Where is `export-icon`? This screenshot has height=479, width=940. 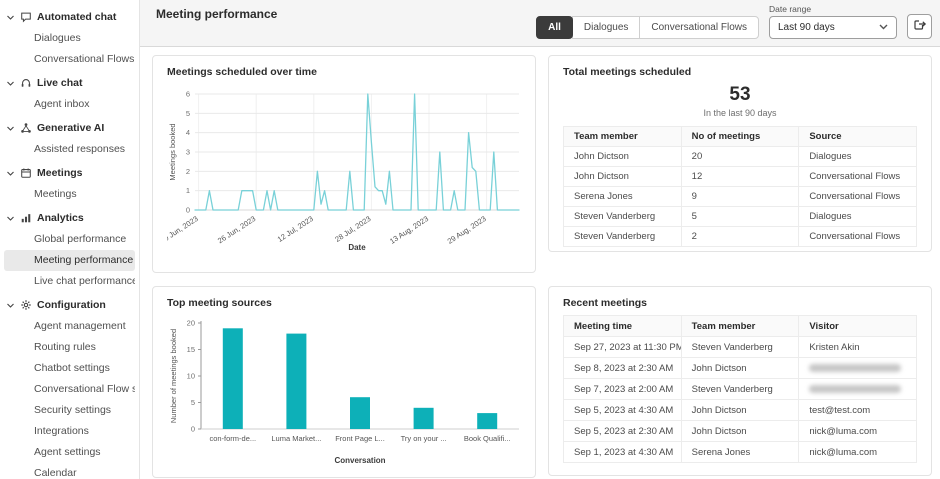 export-icon is located at coordinates (920, 26).